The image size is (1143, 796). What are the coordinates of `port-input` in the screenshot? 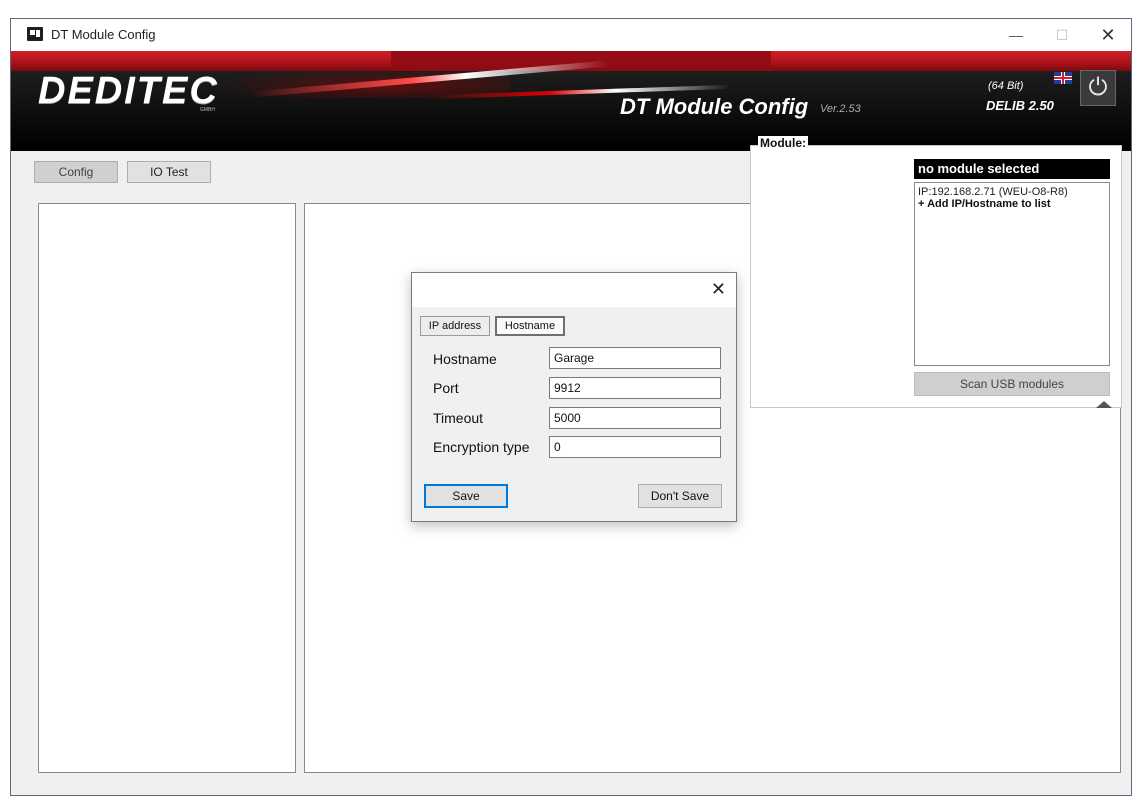 It's located at (635, 388).